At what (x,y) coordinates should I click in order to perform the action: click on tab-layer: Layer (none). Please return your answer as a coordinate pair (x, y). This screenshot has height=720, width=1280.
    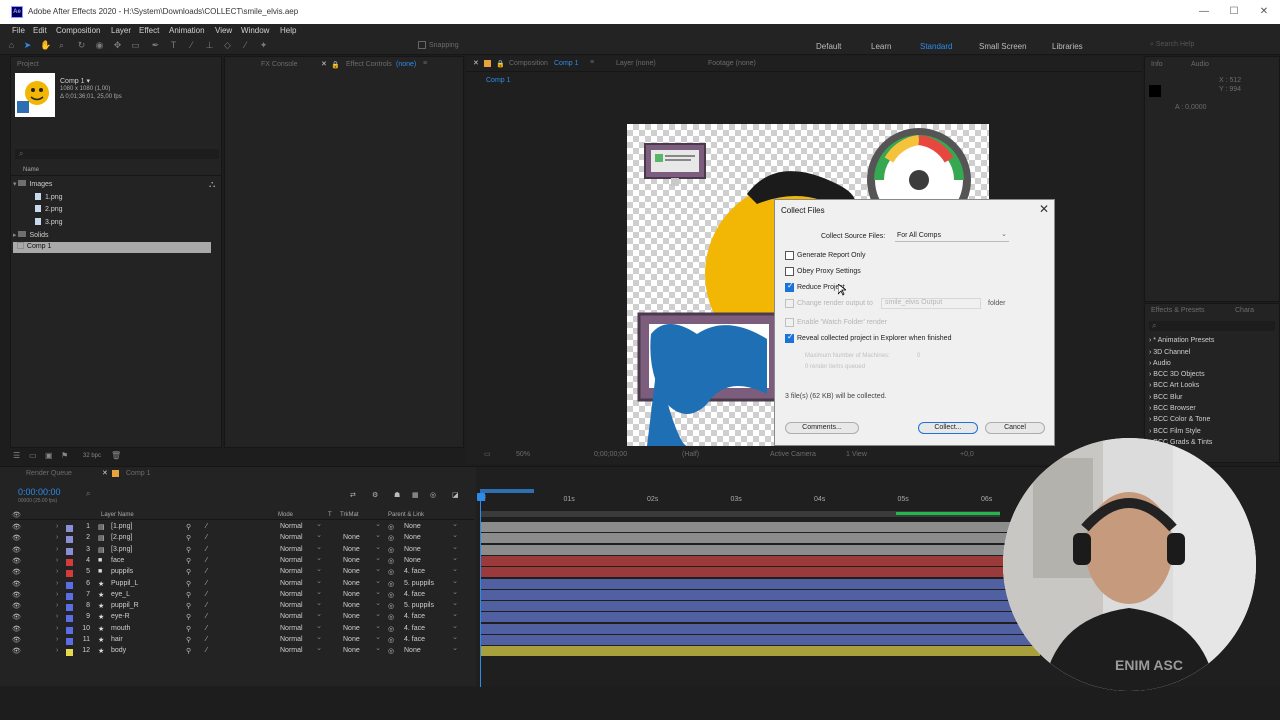
    Looking at the image, I should click on (636, 63).